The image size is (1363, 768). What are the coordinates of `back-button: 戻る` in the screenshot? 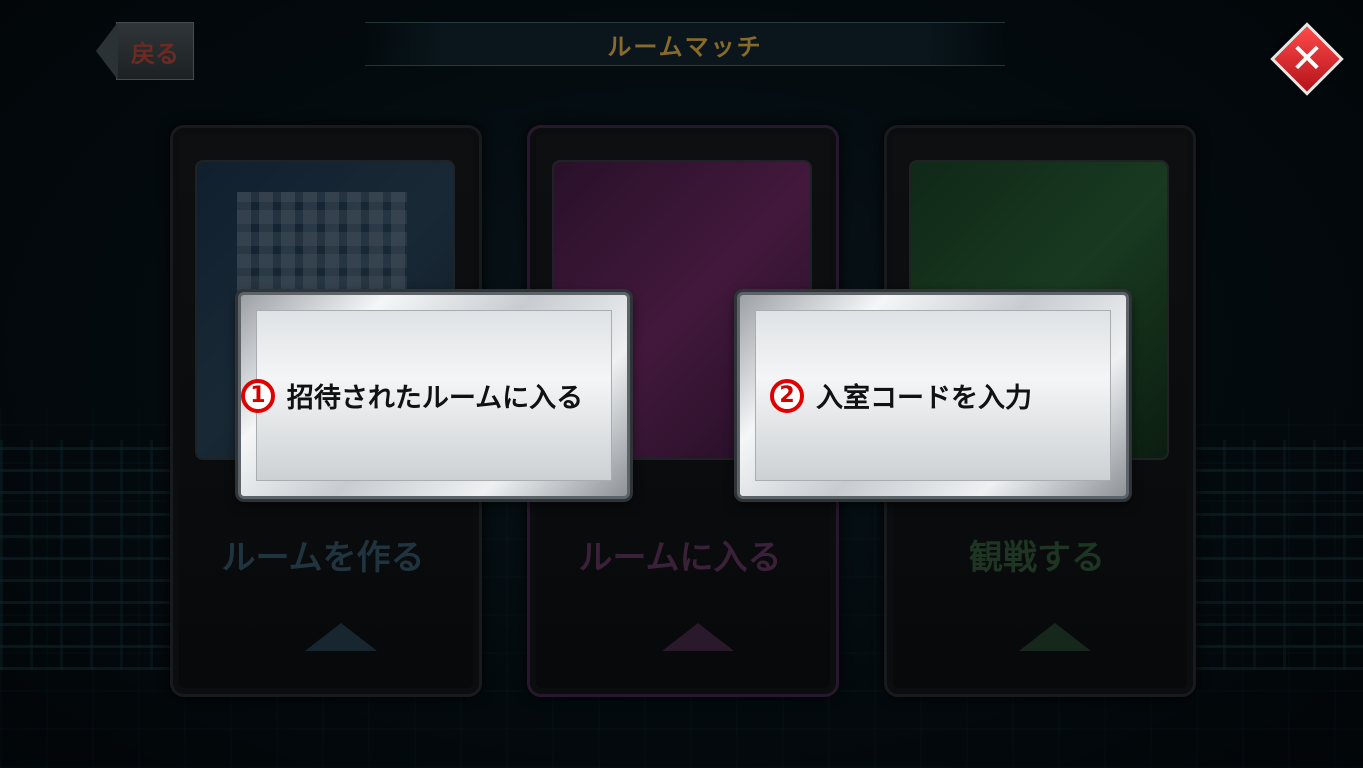 It's located at (145, 51).